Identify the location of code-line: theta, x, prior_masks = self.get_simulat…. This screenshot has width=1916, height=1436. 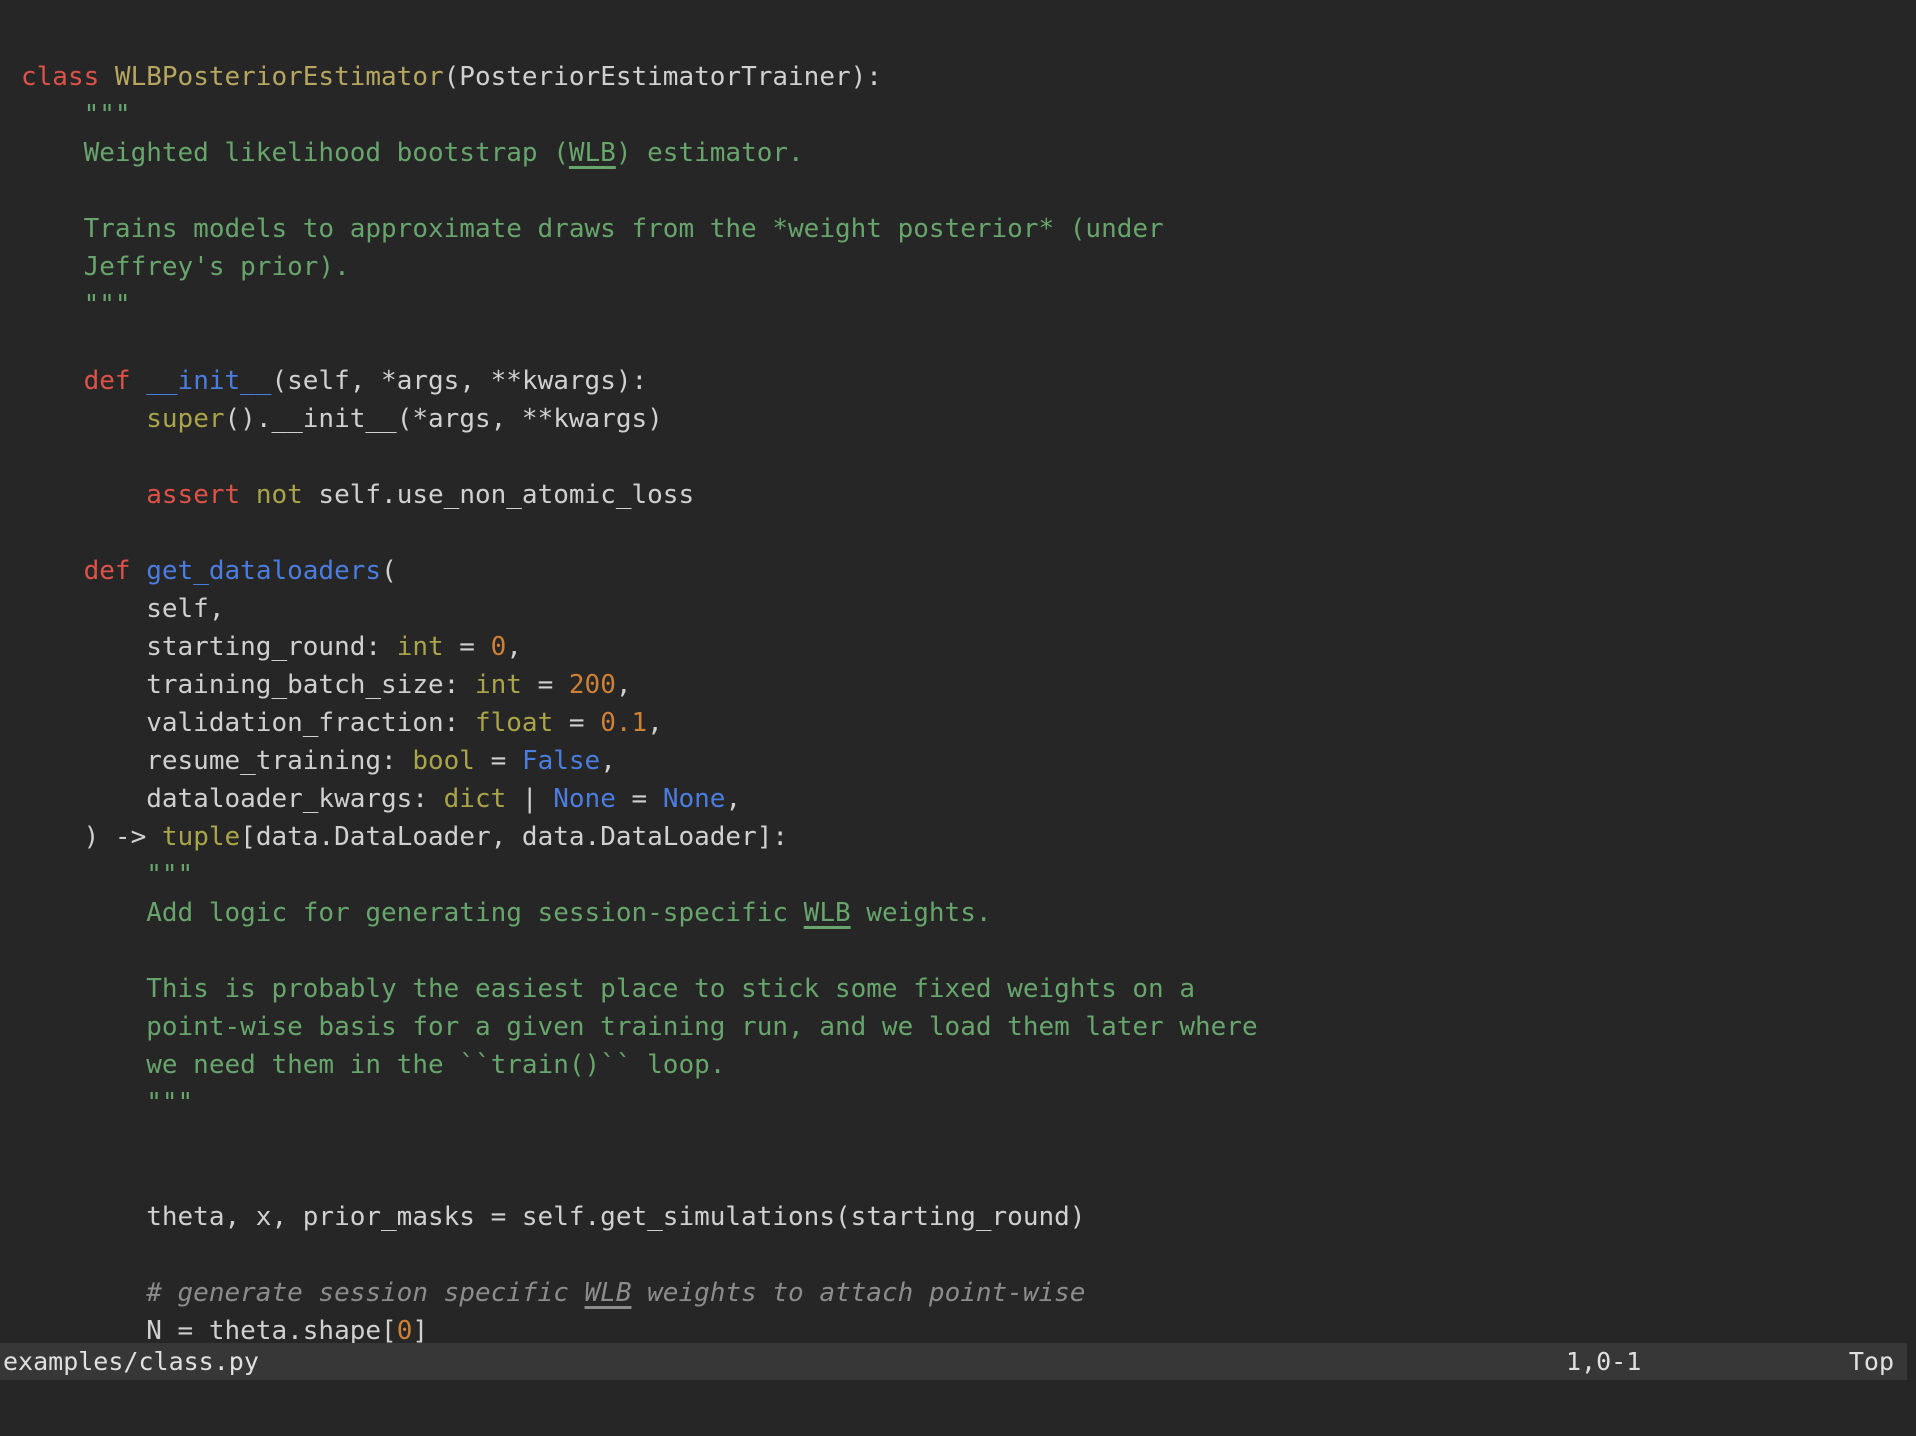
(553, 1217).